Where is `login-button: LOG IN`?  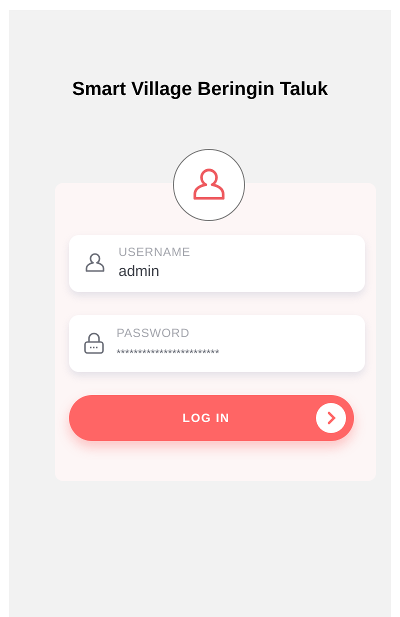 login-button: LOG IN is located at coordinates (211, 417).